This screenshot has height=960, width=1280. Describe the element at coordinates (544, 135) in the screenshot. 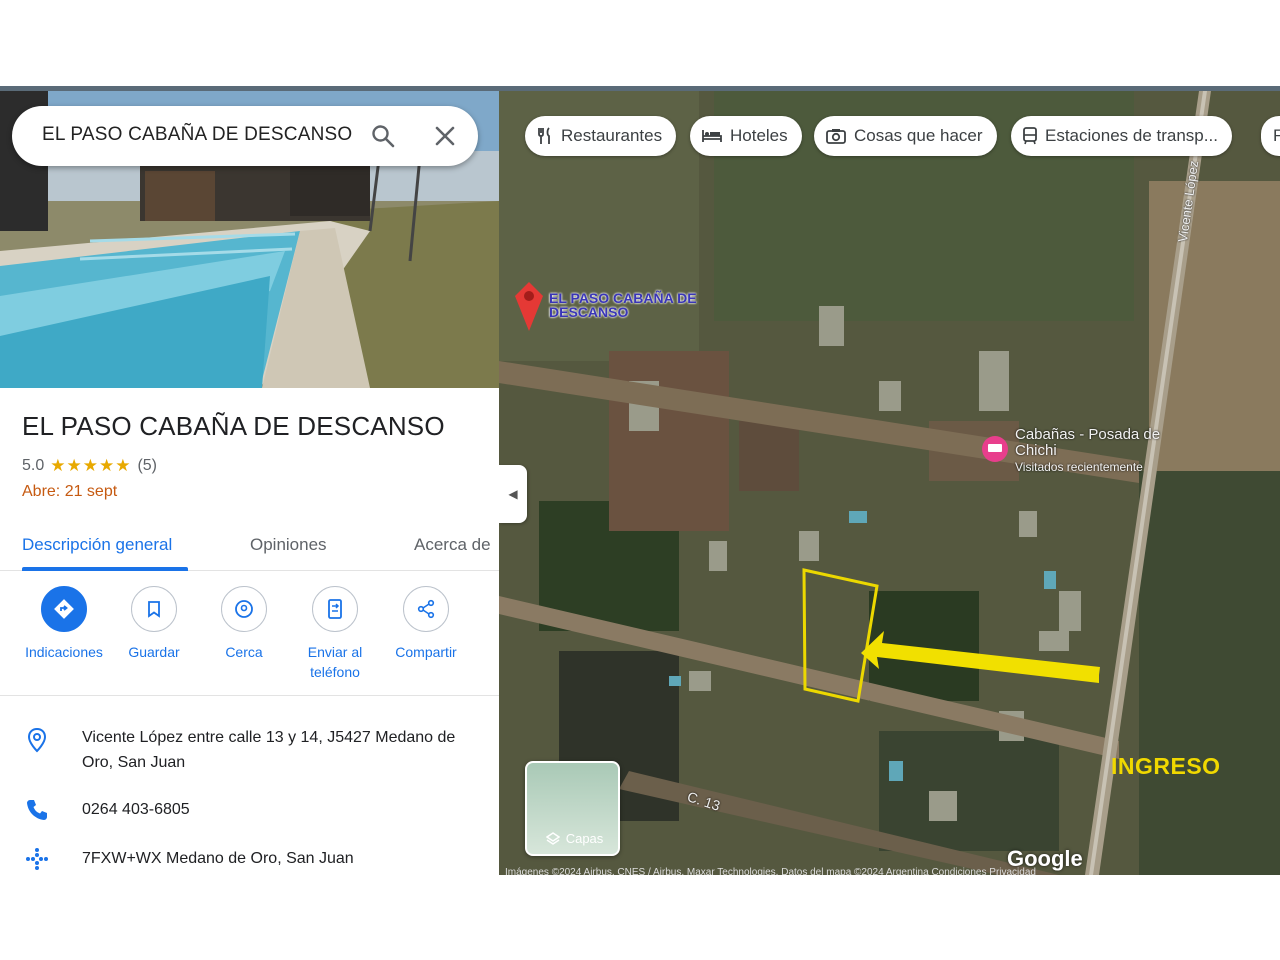

I see `restaurant-icon` at that location.